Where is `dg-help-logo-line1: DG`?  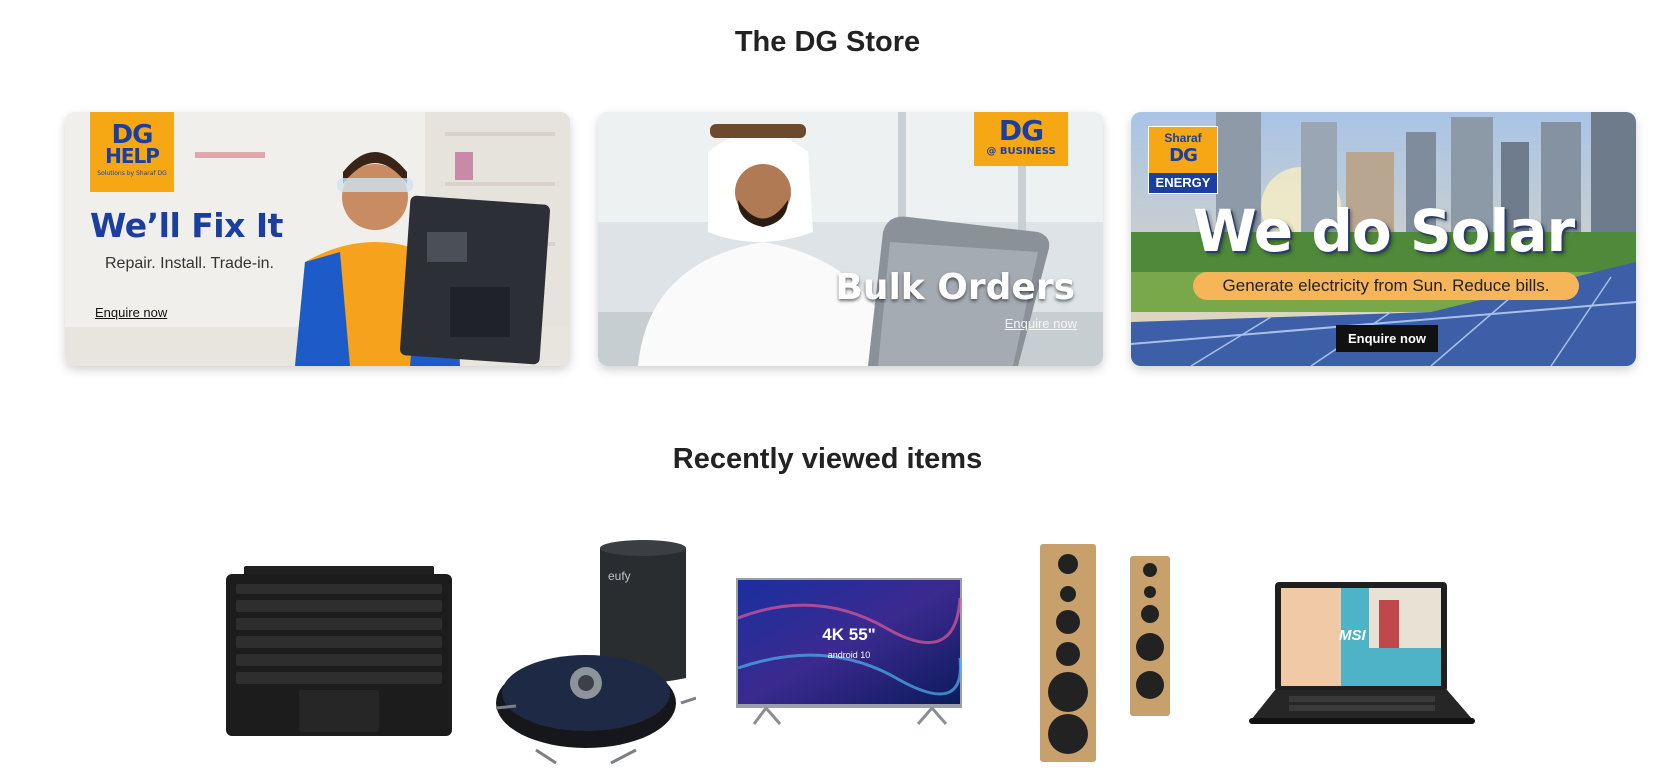
dg-help-logo-line1: DG is located at coordinates (132, 135).